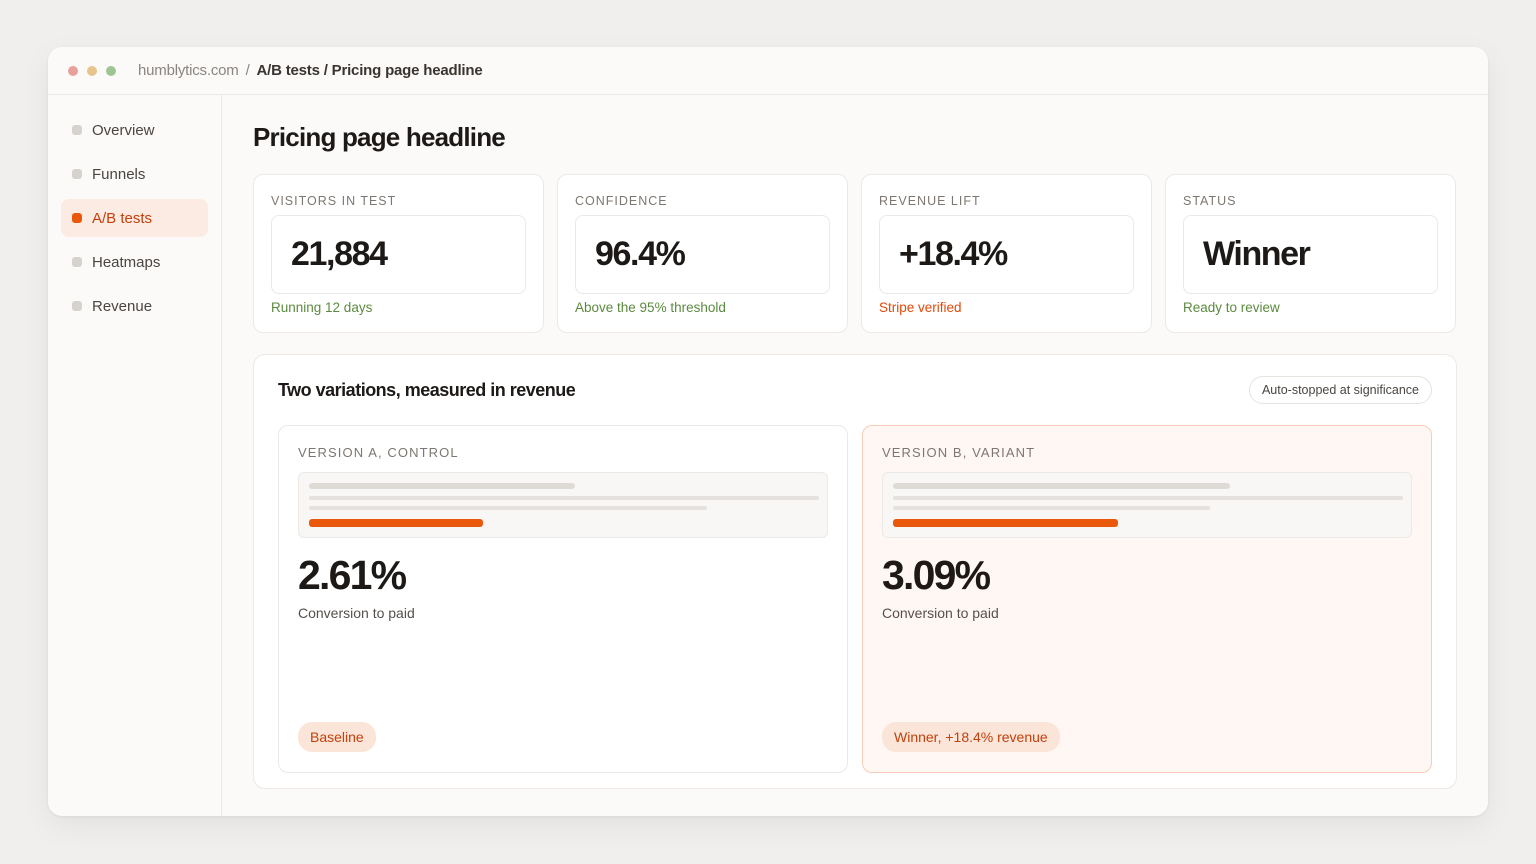 The width and height of the screenshot is (1536, 864). I want to click on sidebar-item-heatmaps: Heatmaps, so click(134, 262).